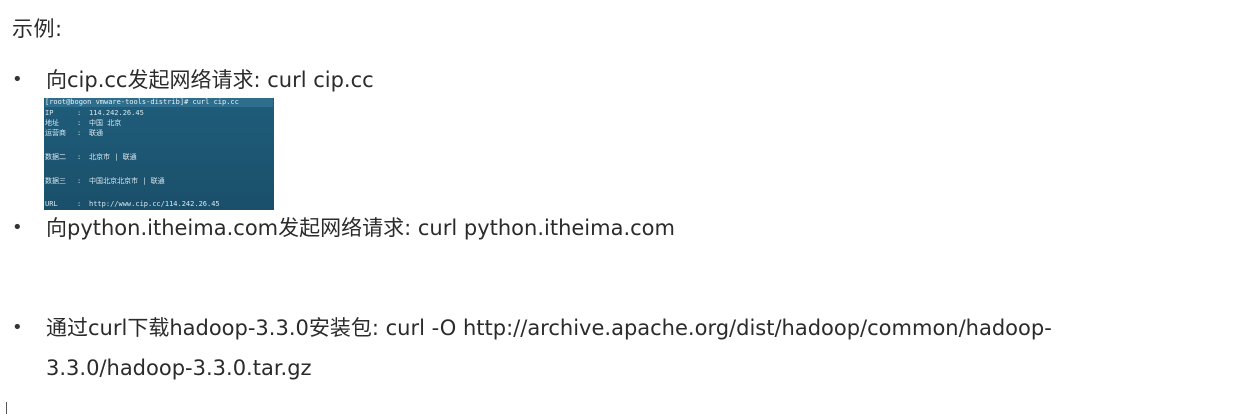 This screenshot has height=414, width=1251. I want to click on terminal-key: 运营商, so click(55, 133).